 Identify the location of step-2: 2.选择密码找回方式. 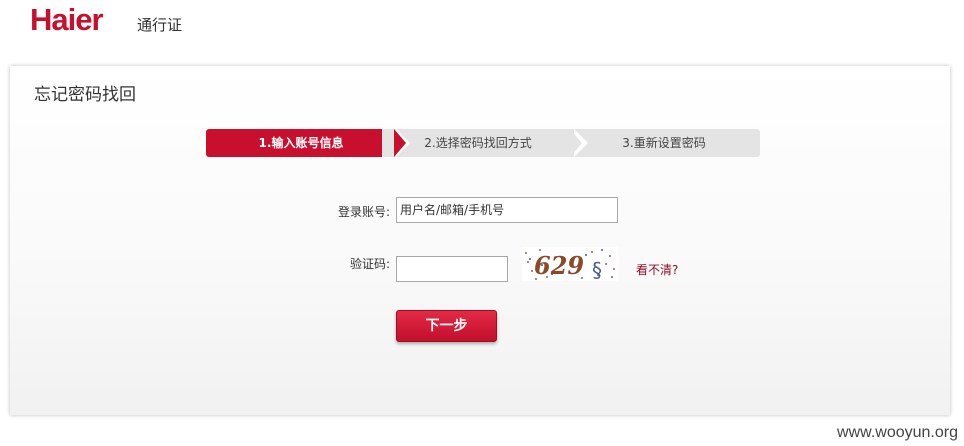
(478, 143).